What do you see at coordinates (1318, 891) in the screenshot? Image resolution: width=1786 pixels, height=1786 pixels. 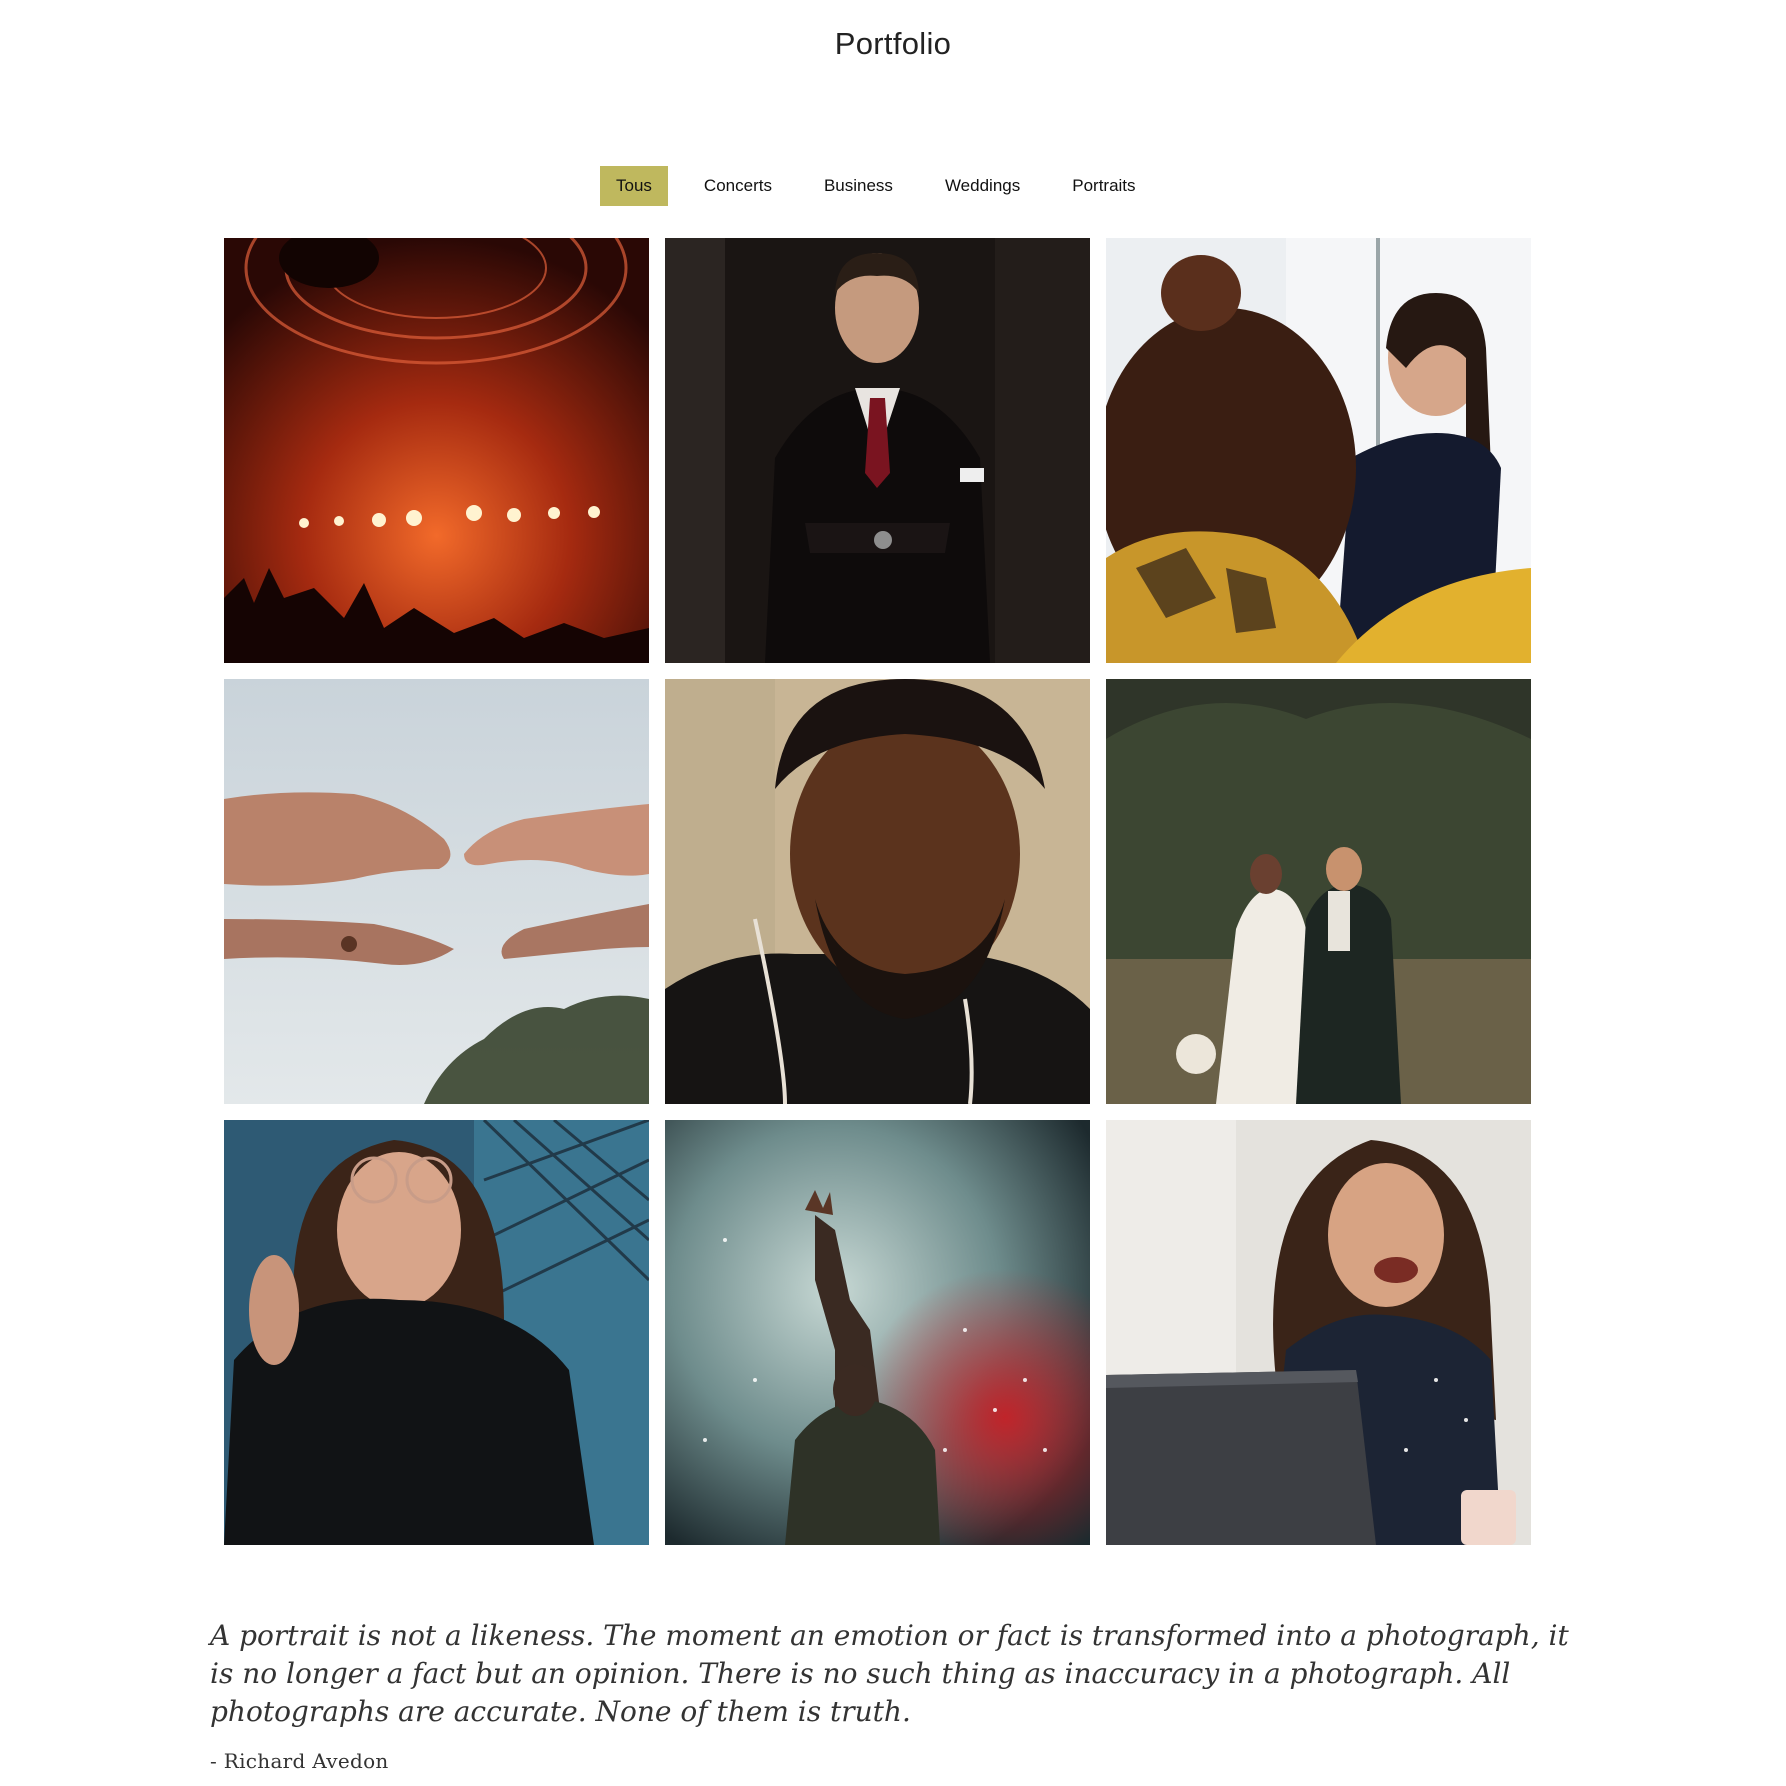 I see `photo-wedding-couple` at bounding box center [1318, 891].